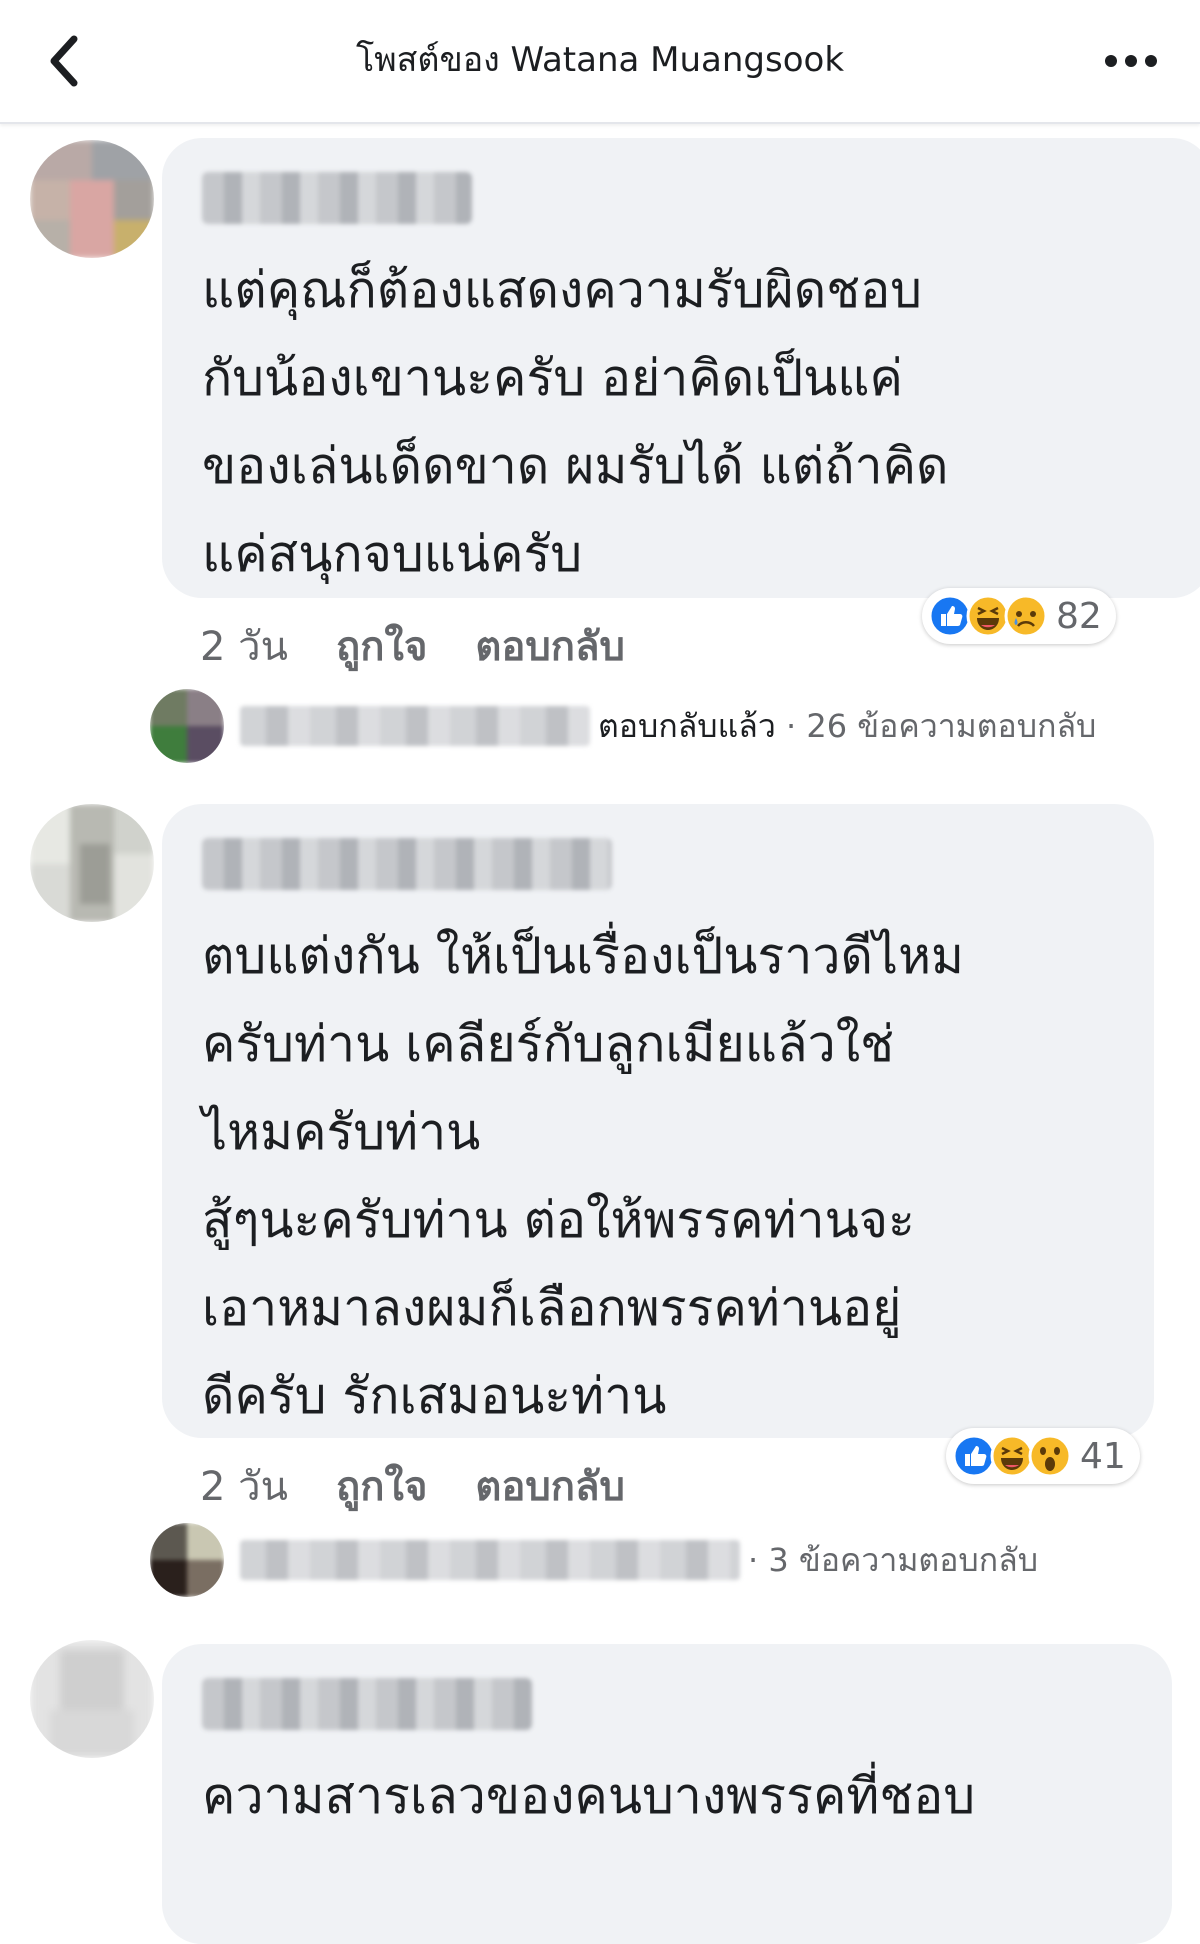 This screenshot has width=1200, height=1944. I want to click on replies-link: · 3 ข้อความตอบกลับ, so click(594, 1560).